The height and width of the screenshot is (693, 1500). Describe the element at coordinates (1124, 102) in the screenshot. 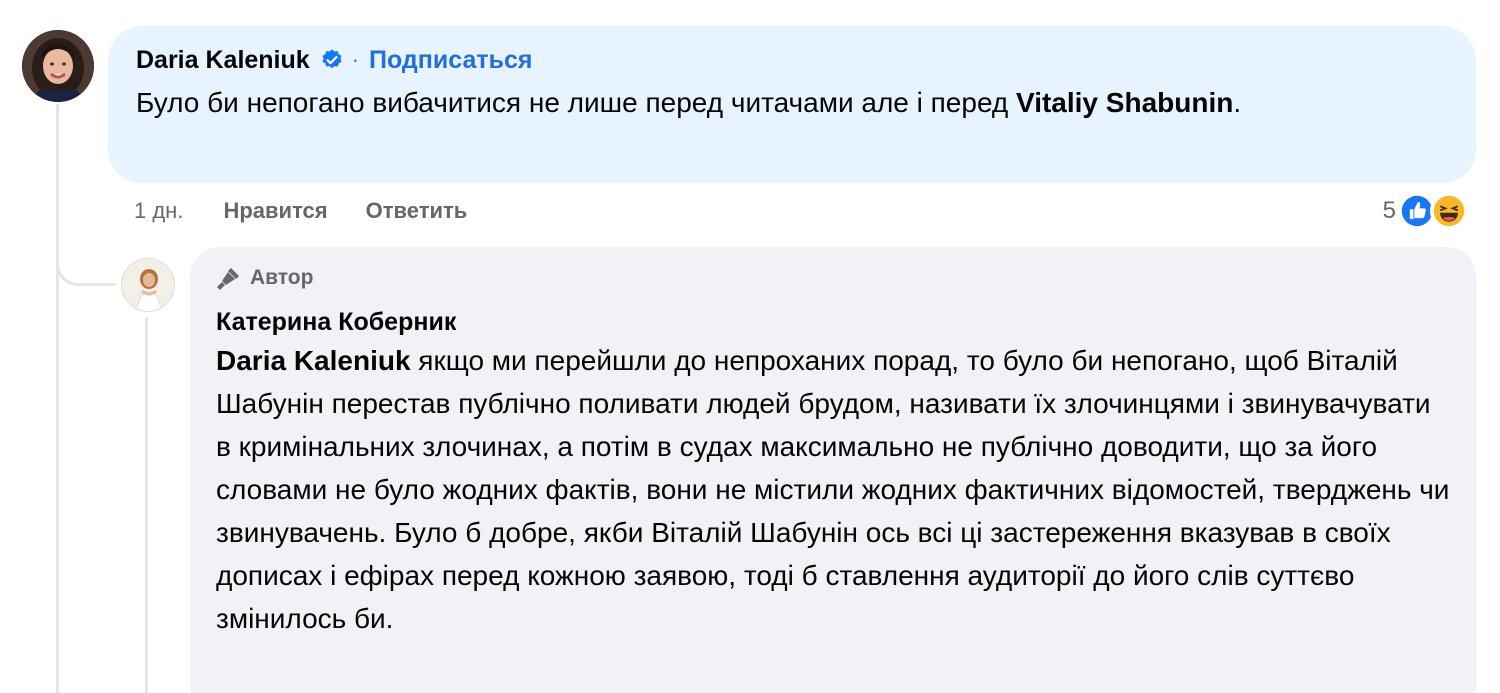

I see `mention-link: Vitaliy Shabunin` at that location.